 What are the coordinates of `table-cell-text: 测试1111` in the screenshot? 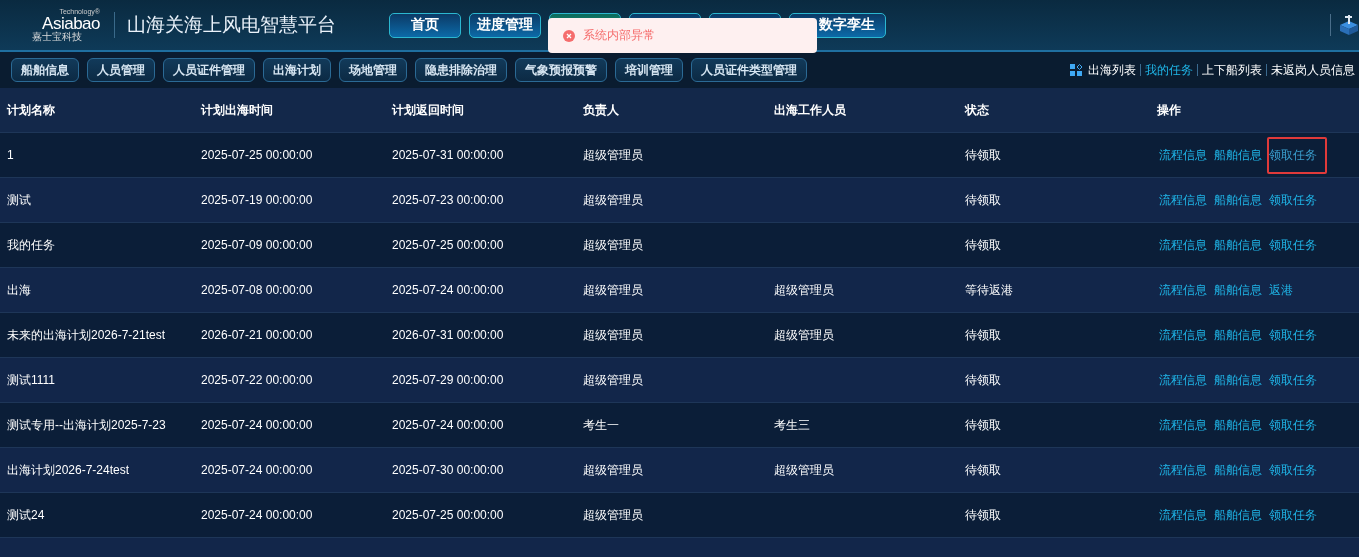 It's located at (32, 380).